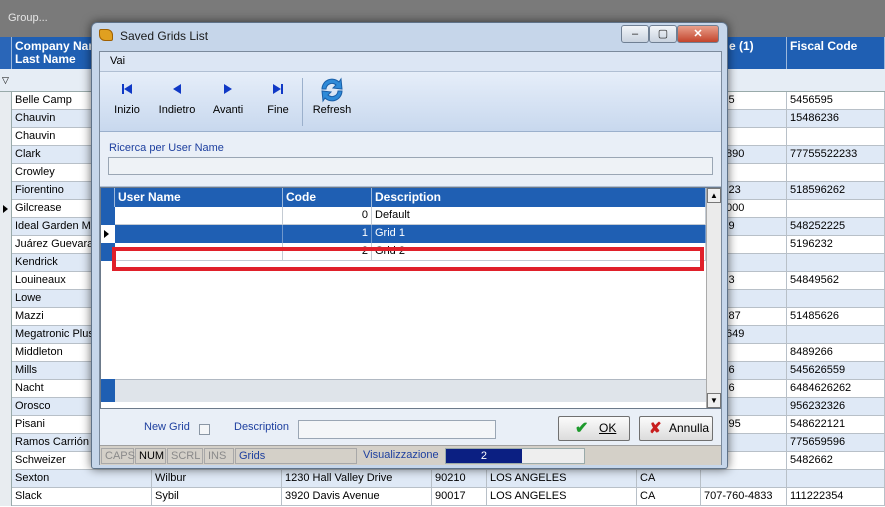 The height and width of the screenshot is (507, 885). What do you see at coordinates (744, 497) in the screenshot?
I see `cell-phone: 707-760-4833` at bounding box center [744, 497].